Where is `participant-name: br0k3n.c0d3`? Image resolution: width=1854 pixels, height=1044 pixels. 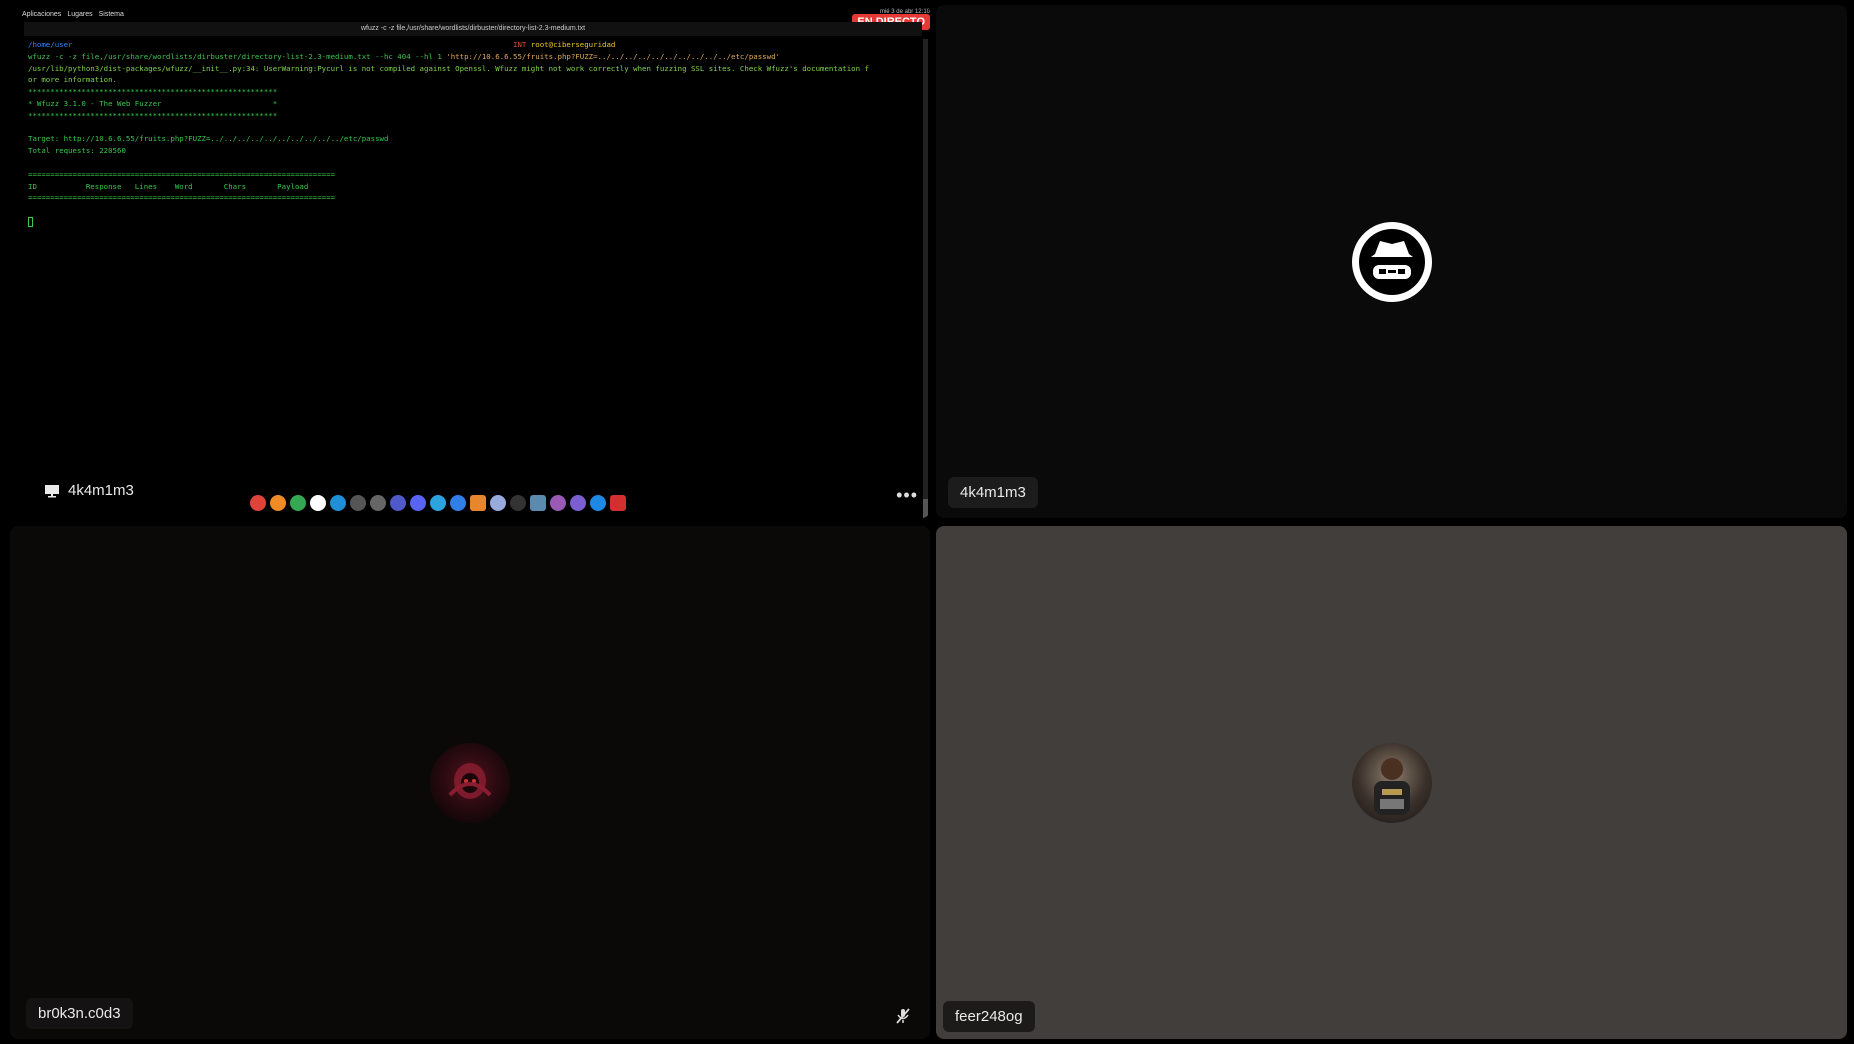
participant-name: br0k3n.c0d3 is located at coordinates (79, 1013).